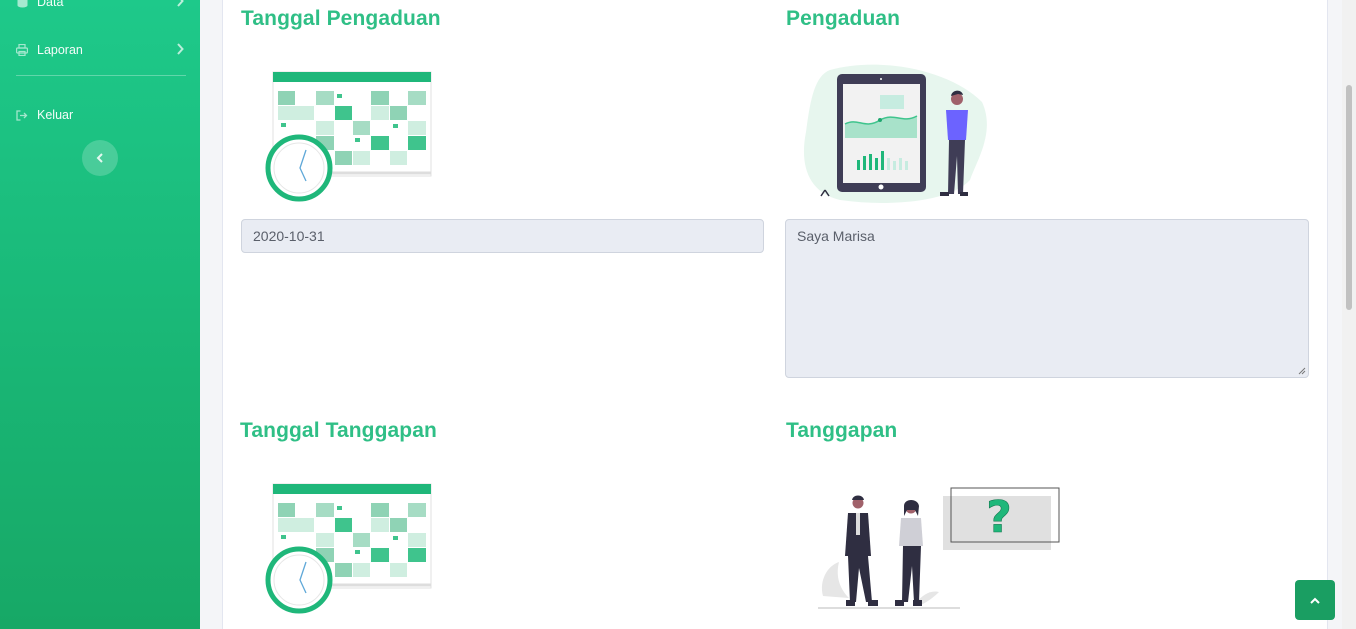 The height and width of the screenshot is (629, 1356). What do you see at coordinates (1349, 197) in the screenshot?
I see `scrollbar-thumb` at bounding box center [1349, 197].